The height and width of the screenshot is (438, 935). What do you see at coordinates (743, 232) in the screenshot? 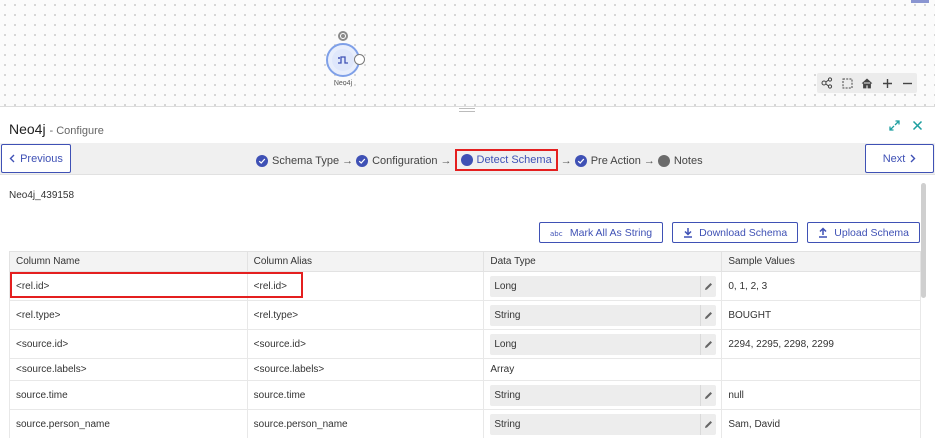
I see `download-label: Download Schema` at bounding box center [743, 232].